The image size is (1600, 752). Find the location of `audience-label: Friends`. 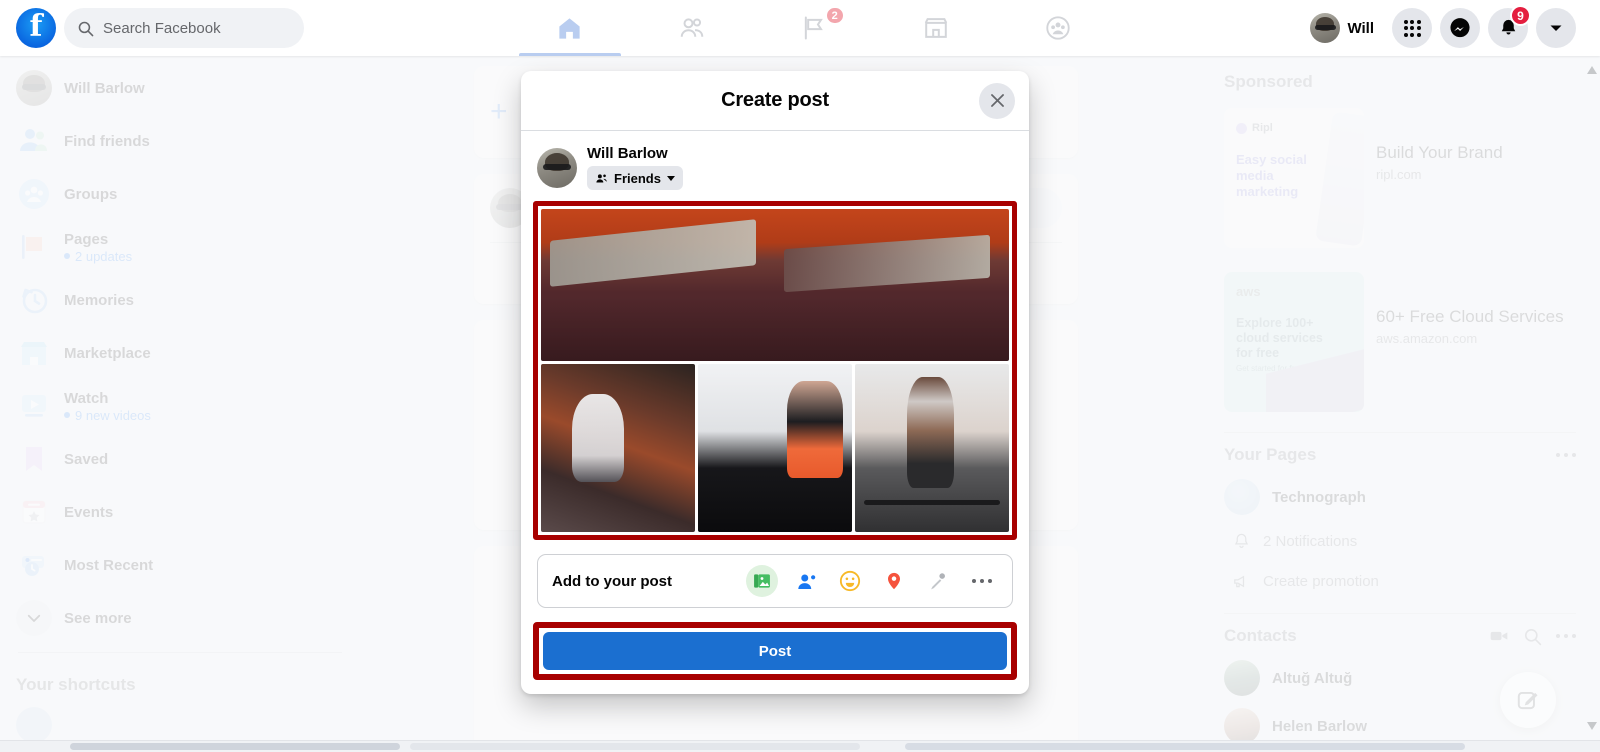

audience-label: Friends is located at coordinates (637, 178).